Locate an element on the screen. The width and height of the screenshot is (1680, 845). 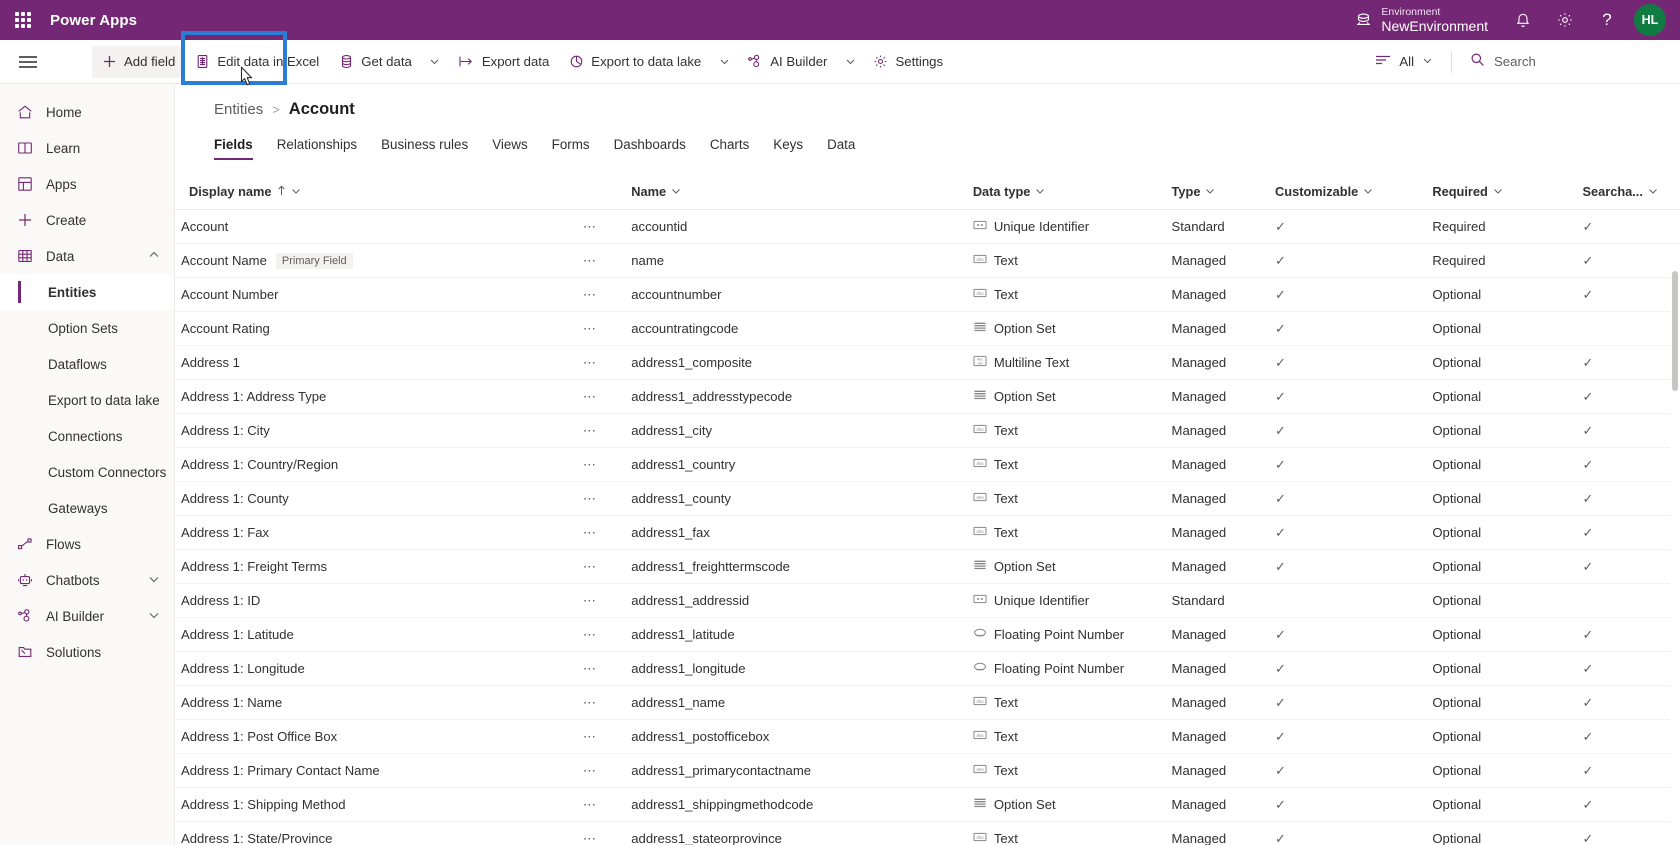
sidebar-item-option-sets: Option Sets is located at coordinates (87, 328).